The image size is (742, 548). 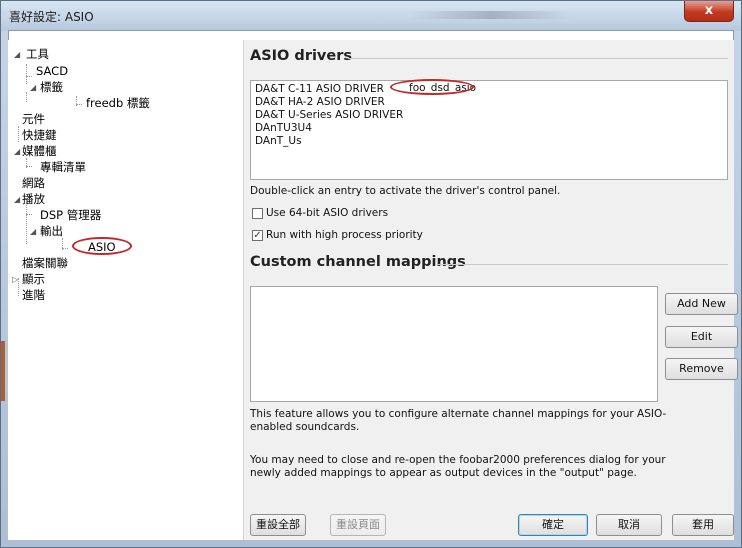 What do you see at coordinates (15, 279) in the screenshot?
I see `collapsed-arrow-icon: ▷` at bounding box center [15, 279].